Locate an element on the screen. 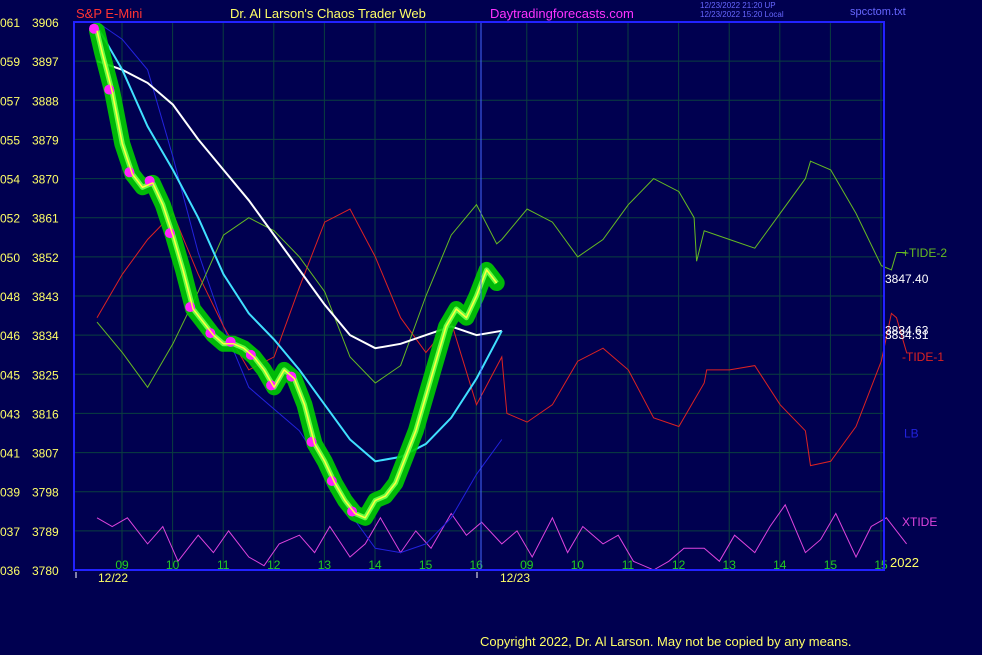 The width and height of the screenshot is (982, 655). x-tick-date: 12/23 is located at coordinates (515, 578).